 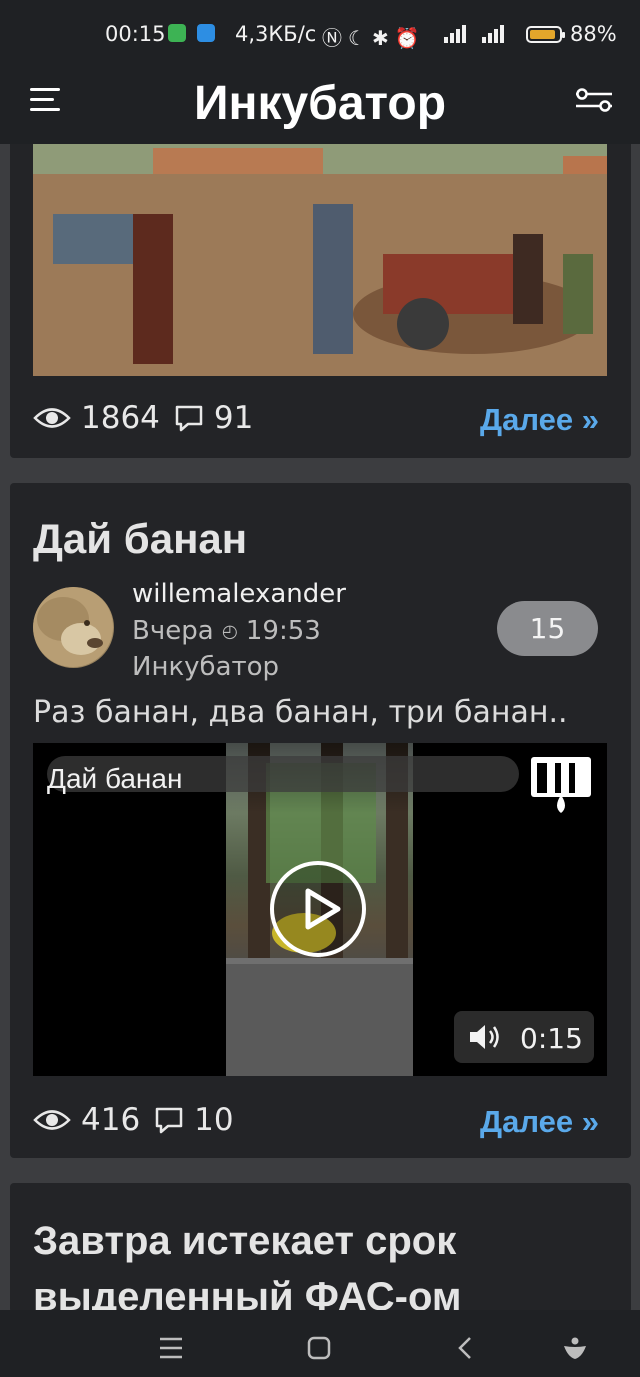 I want to click on rating-badge: 15, so click(x=547, y=628).